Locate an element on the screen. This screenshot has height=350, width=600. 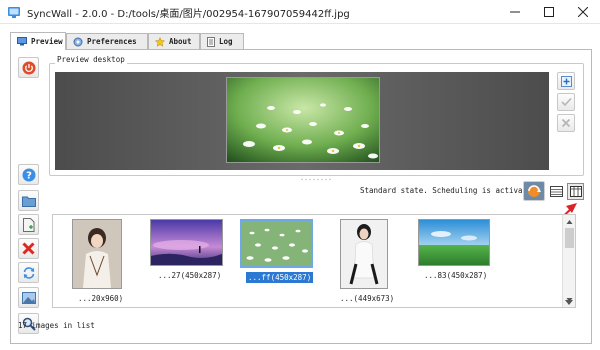
scheduler-toggle-button is located at coordinates (534, 191).